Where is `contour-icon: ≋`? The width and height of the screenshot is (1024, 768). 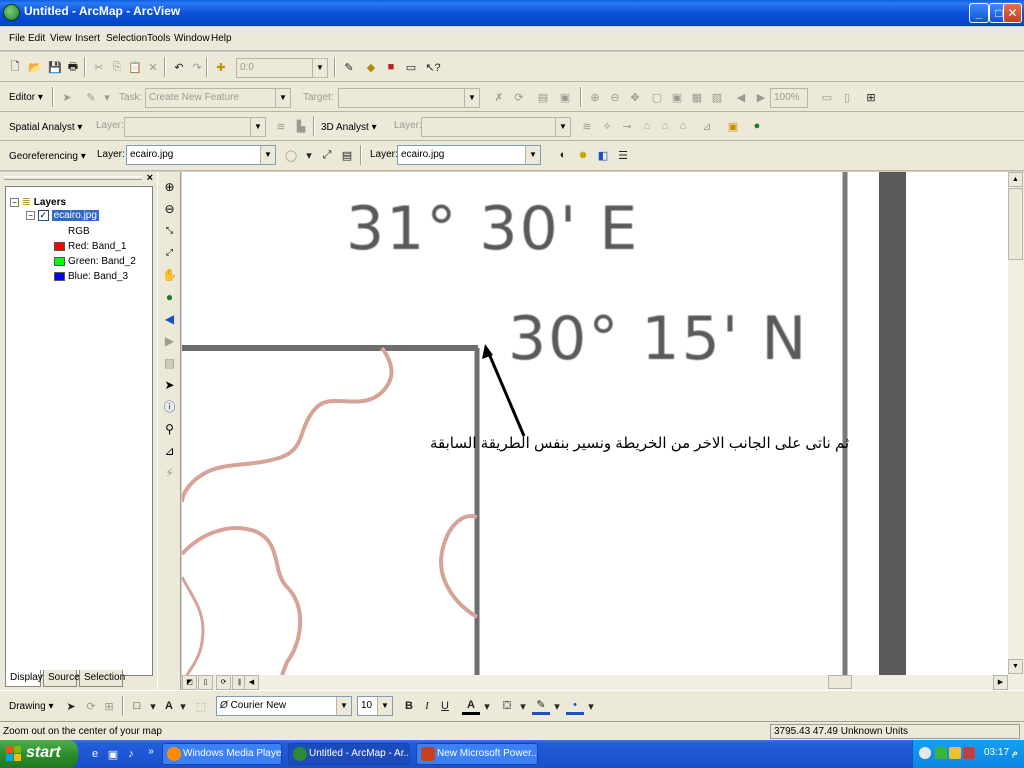 contour-icon: ≋ is located at coordinates (281, 126).